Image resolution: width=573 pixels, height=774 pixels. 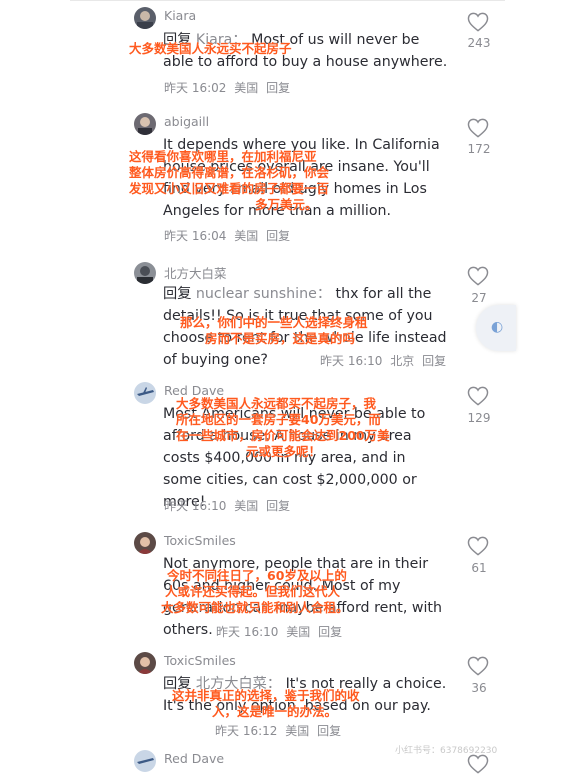 What do you see at coordinates (276, 403) in the screenshot?
I see `translation-line: 大多数美国人永远都买不起房子，我` at bounding box center [276, 403].